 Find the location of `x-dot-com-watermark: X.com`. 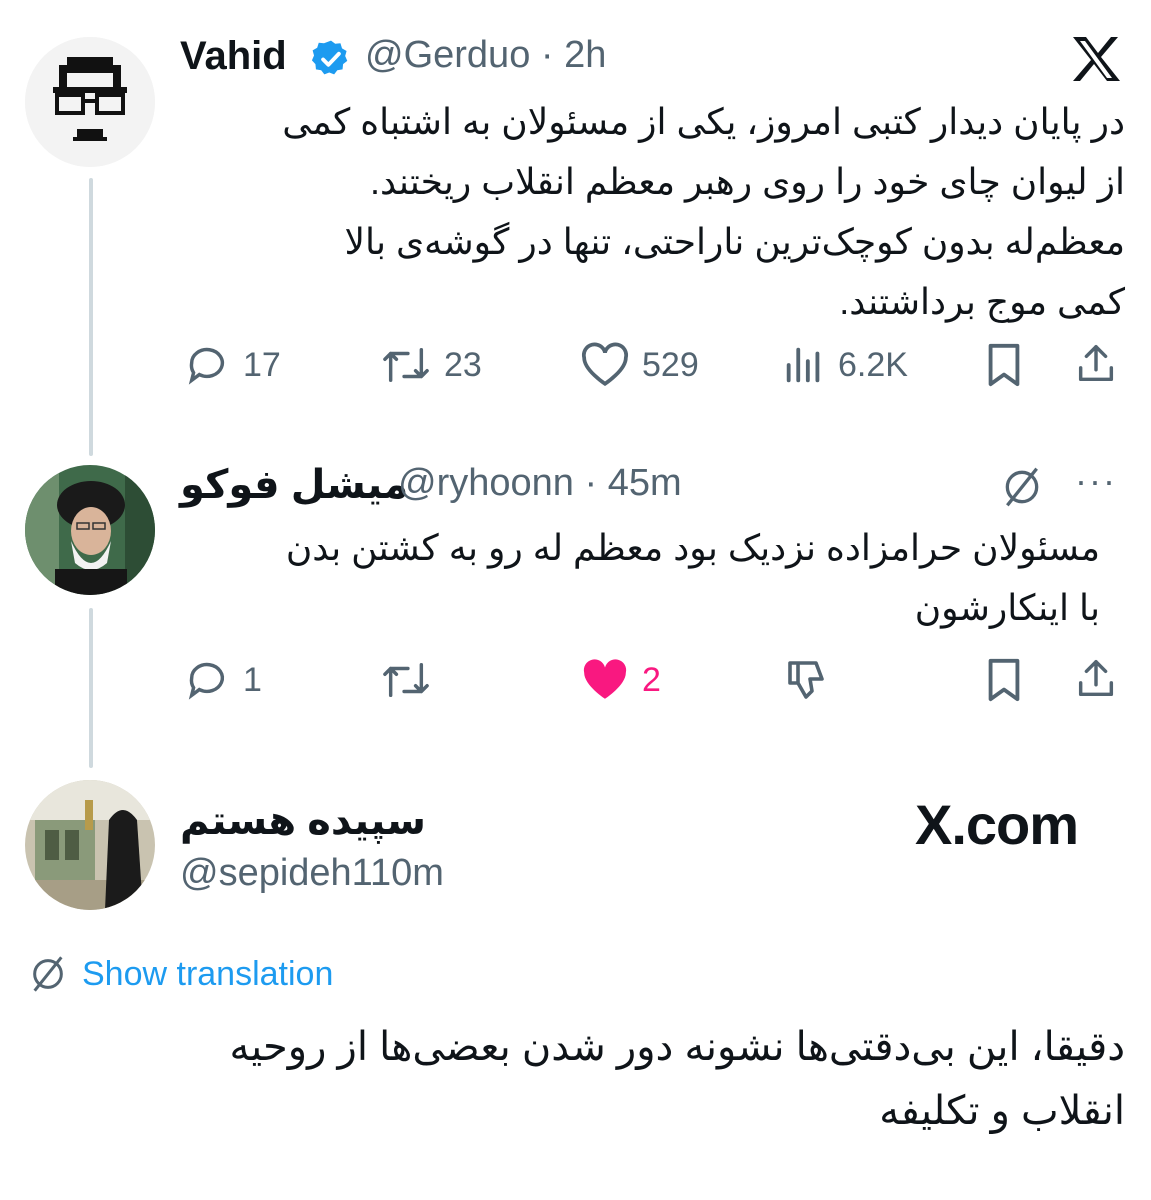

x-dot-com-watermark: X.com is located at coordinates (997, 824).